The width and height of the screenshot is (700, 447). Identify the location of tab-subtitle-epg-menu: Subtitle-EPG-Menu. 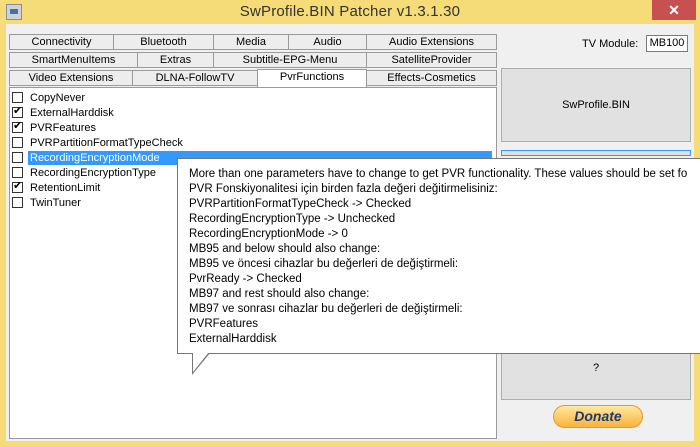
(290, 60).